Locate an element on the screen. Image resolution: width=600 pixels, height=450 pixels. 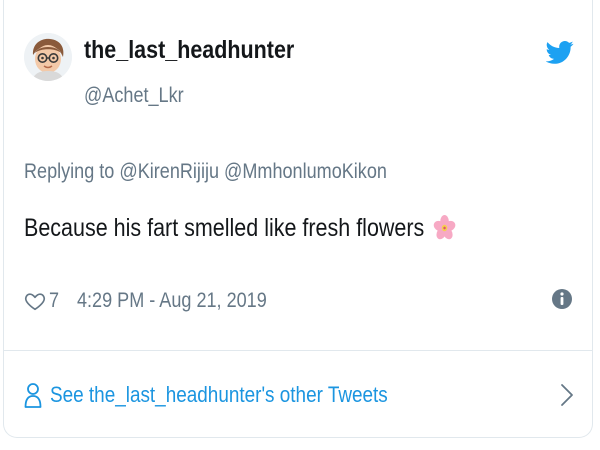
chevron-right-icon is located at coordinates (567, 395).